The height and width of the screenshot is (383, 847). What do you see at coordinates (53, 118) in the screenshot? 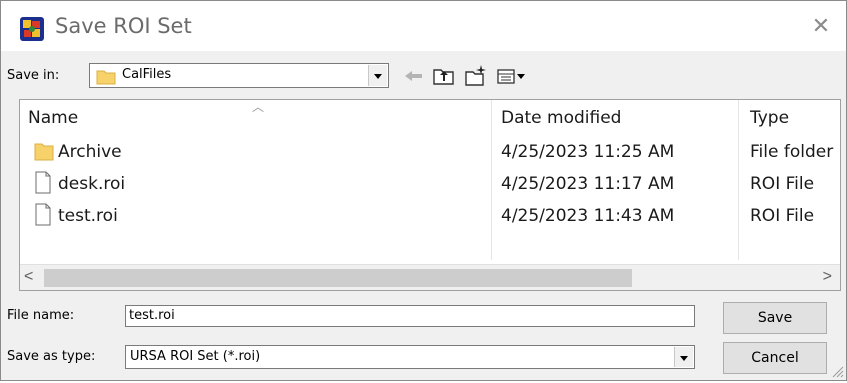
I see `column-header-name: Name` at bounding box center [53, 118].